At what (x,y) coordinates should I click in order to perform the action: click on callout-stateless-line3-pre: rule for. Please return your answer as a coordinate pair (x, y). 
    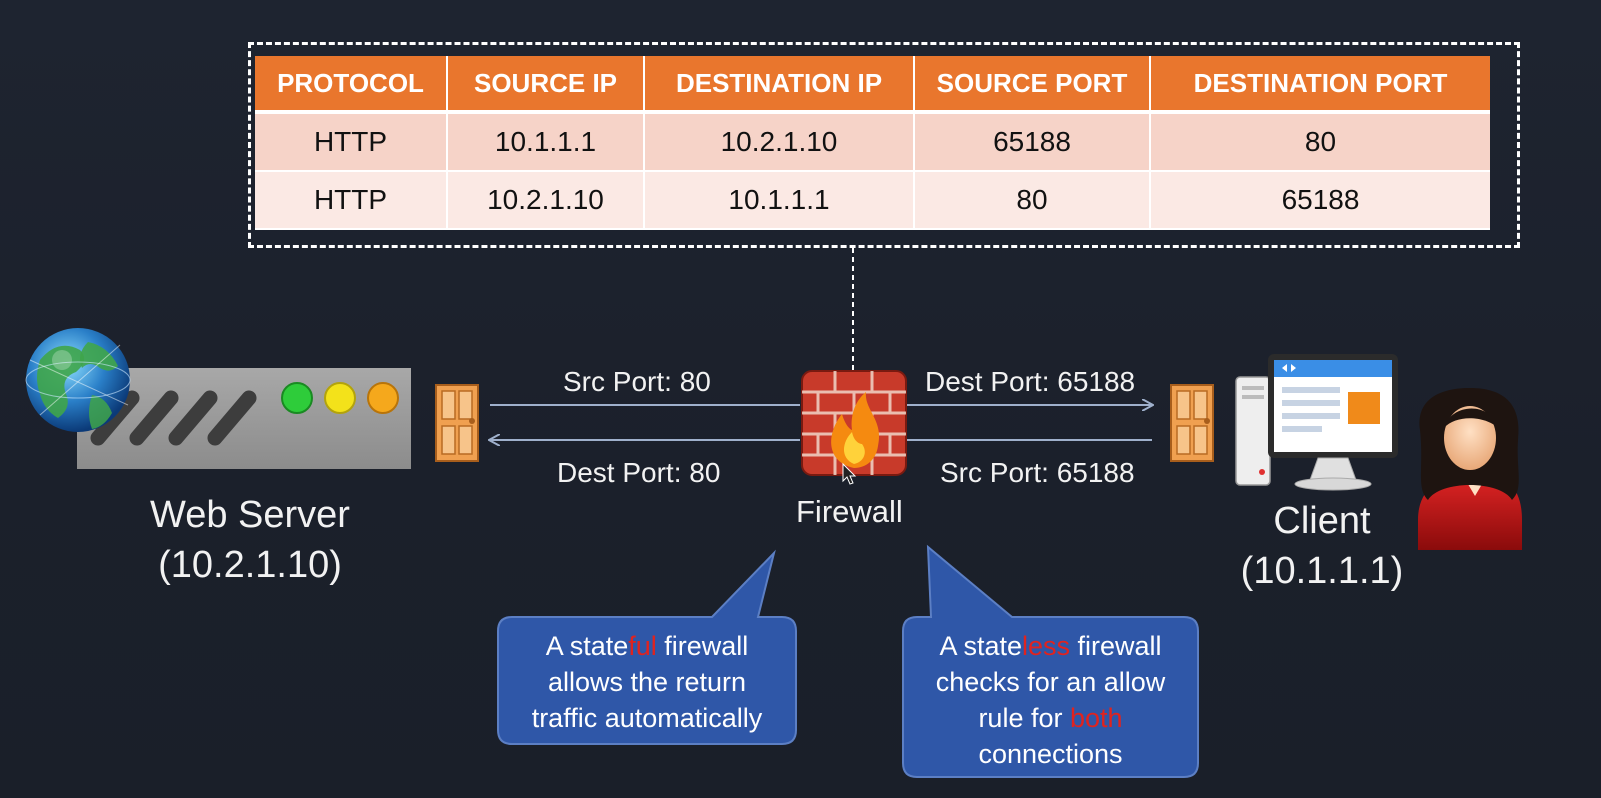
    Looking at the image, I should click on (1024, 718).